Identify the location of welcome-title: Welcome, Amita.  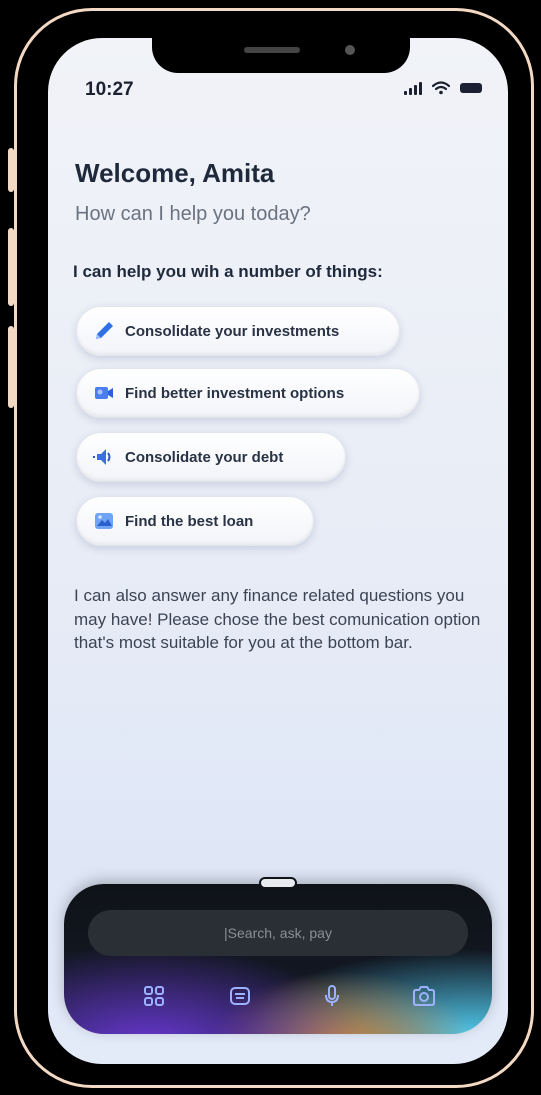
(175, 173).